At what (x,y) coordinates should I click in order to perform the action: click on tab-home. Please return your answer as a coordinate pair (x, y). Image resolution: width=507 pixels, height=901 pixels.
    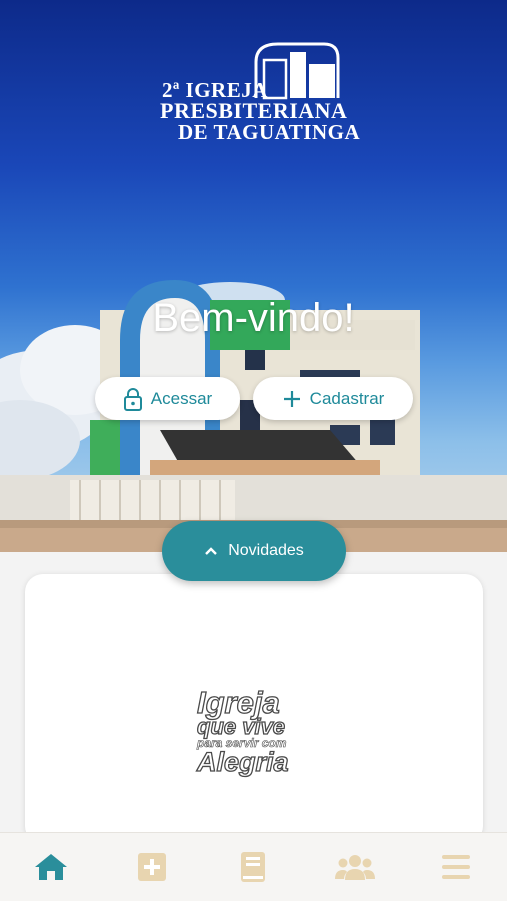
    Looking at the image, I should click on (51, 867).